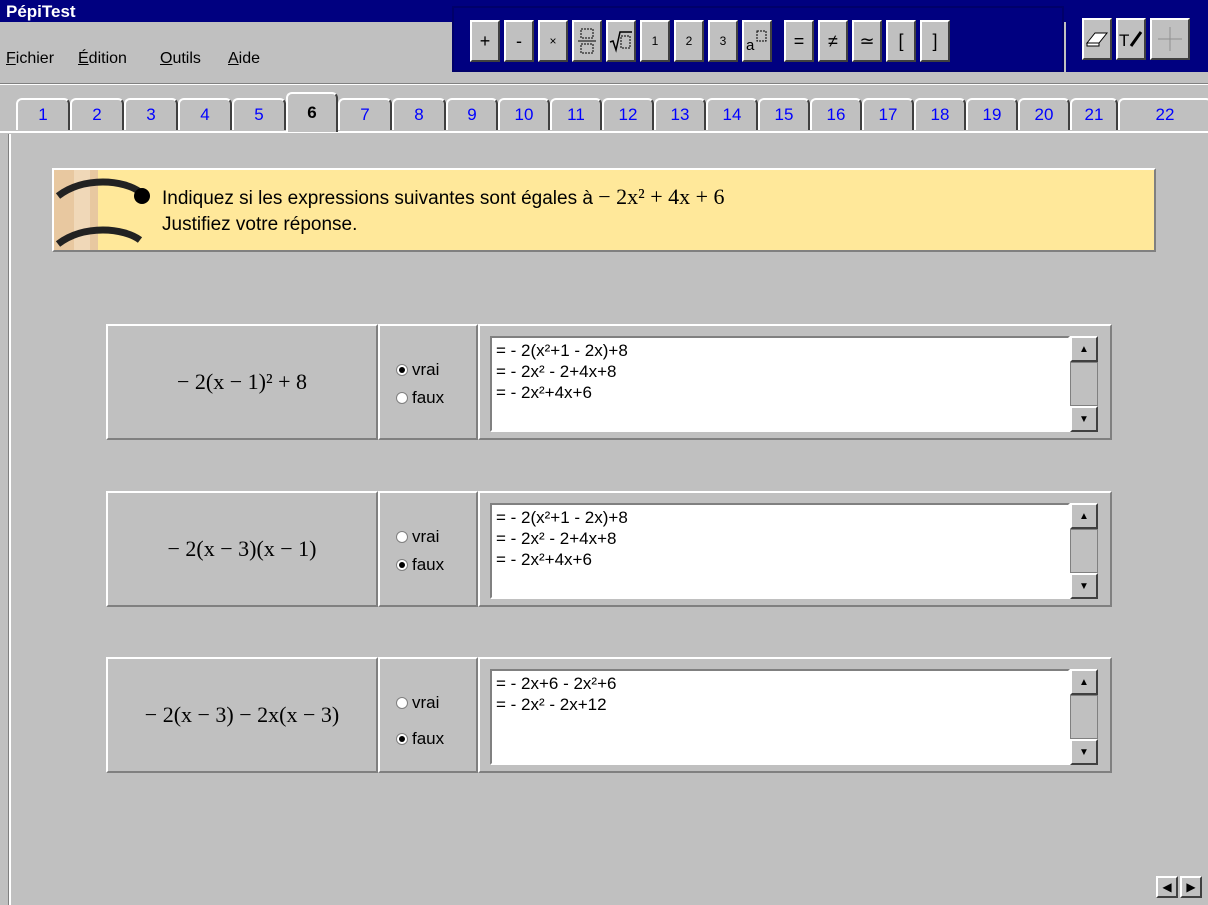  I want to click on answer-line: = - 2x+6 - 2x²+6, so click(556, 683).